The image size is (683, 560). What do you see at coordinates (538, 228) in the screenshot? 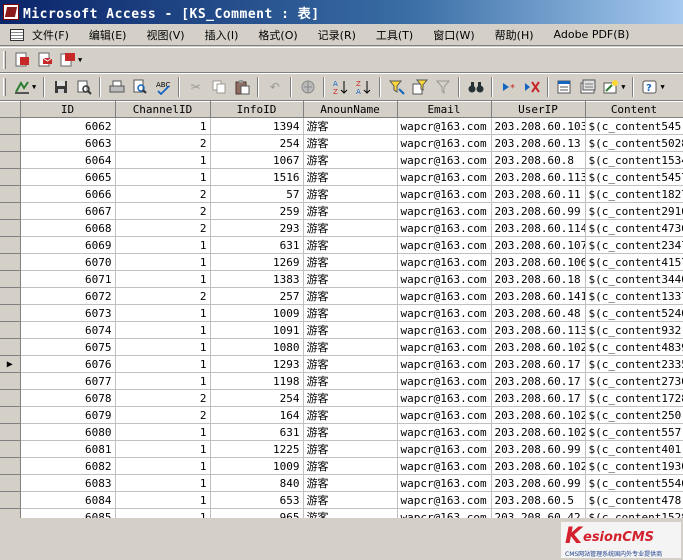
I see `cell-userip: 203.208.60.114` at bounding box center [538, 228].